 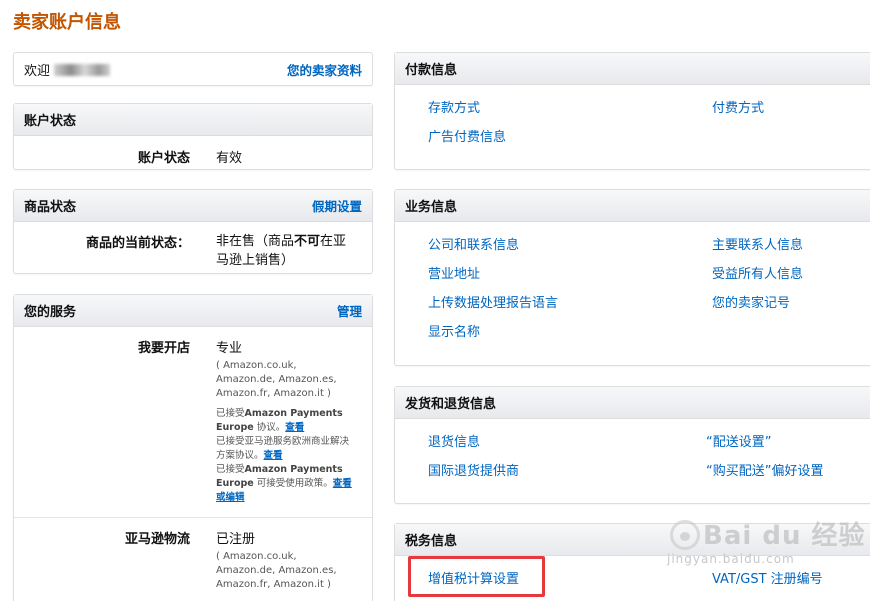 What do you see at coordinates (476, 576) in the screenshot?
I see `highlight-box` at bounding box center [476, 576].